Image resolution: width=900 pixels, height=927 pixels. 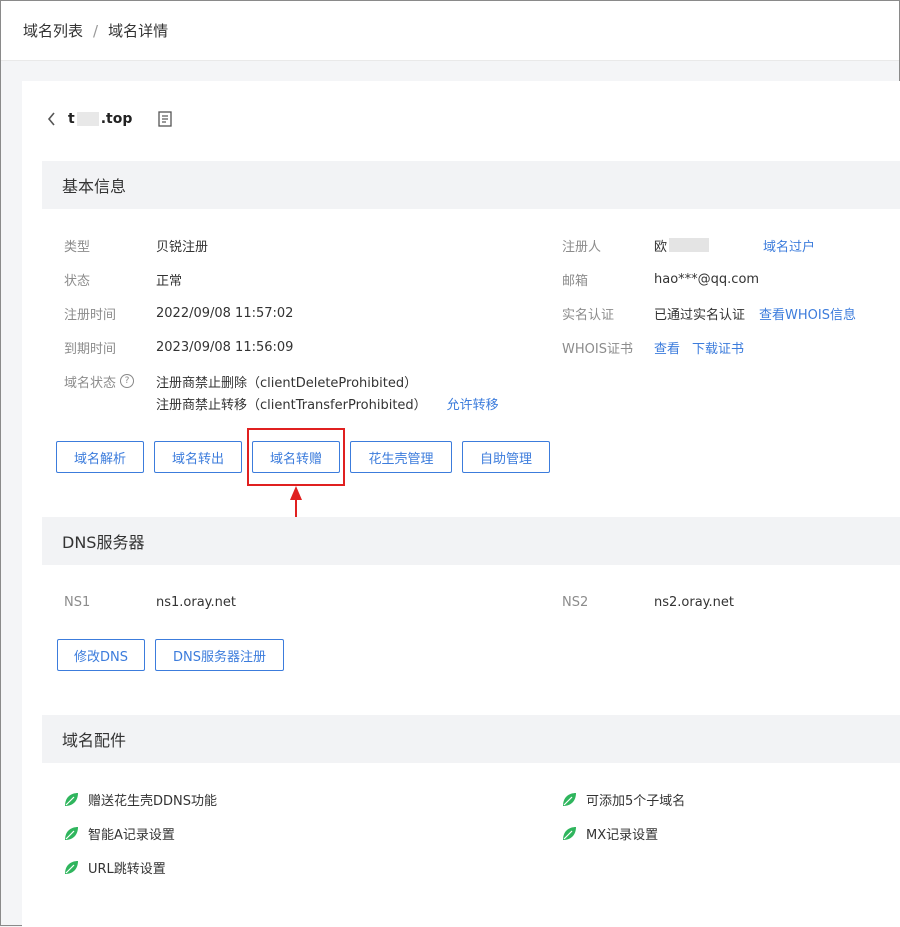 I want to click on addon-label: 智能A记录设置, so click(x=131, y=835).